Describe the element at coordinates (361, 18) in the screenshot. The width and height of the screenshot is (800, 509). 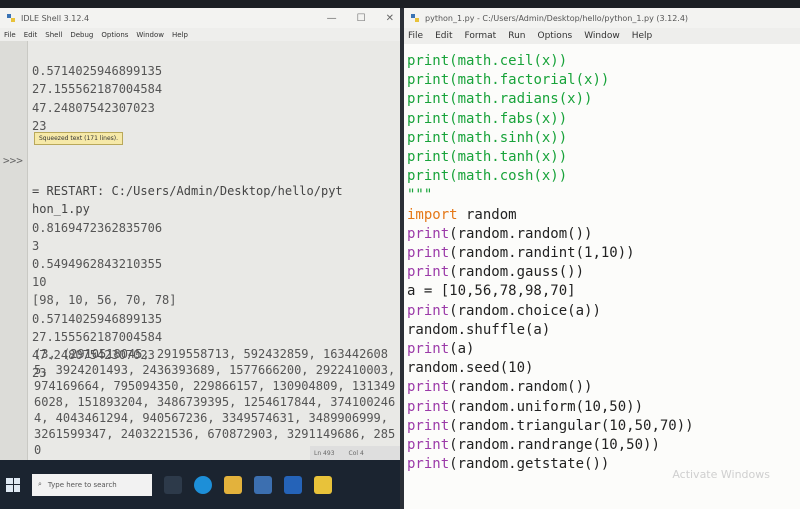
I see `maximize-icon: ☐` at that location.